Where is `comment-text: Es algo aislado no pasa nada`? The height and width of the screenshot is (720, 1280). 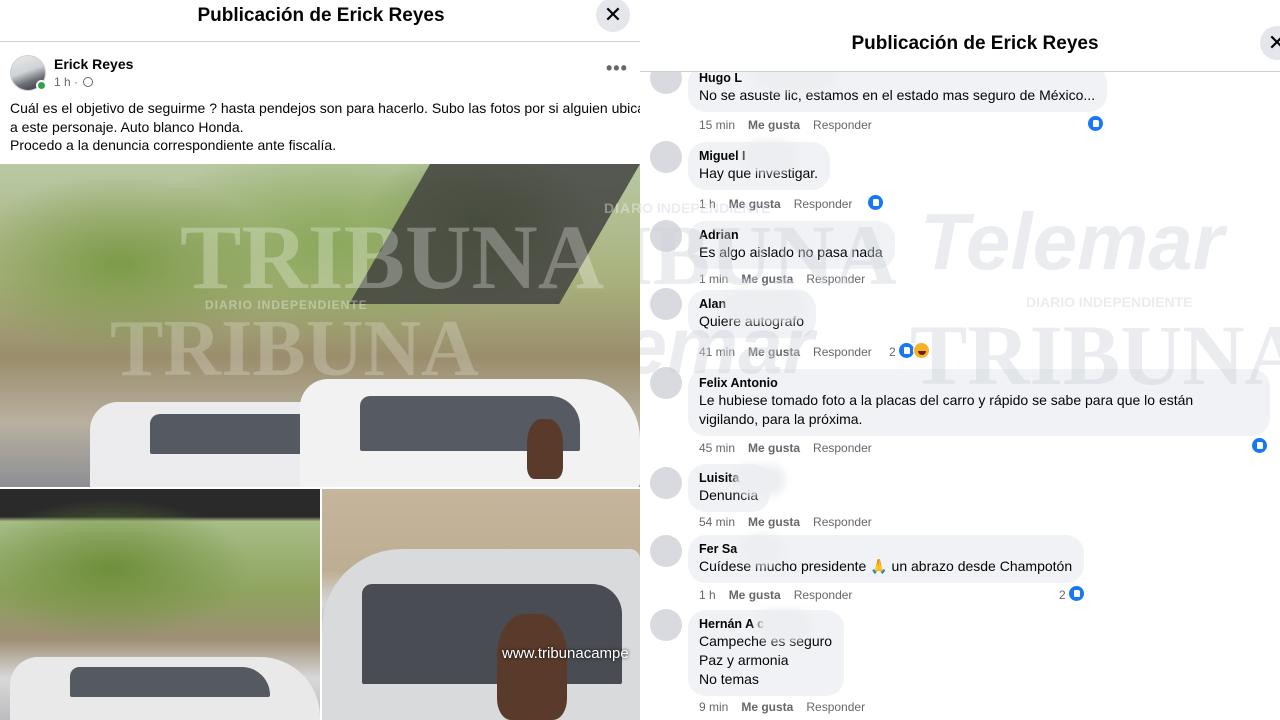 comment-text: Es algo aislado no pasa nada is located at coordinates (791, 252).